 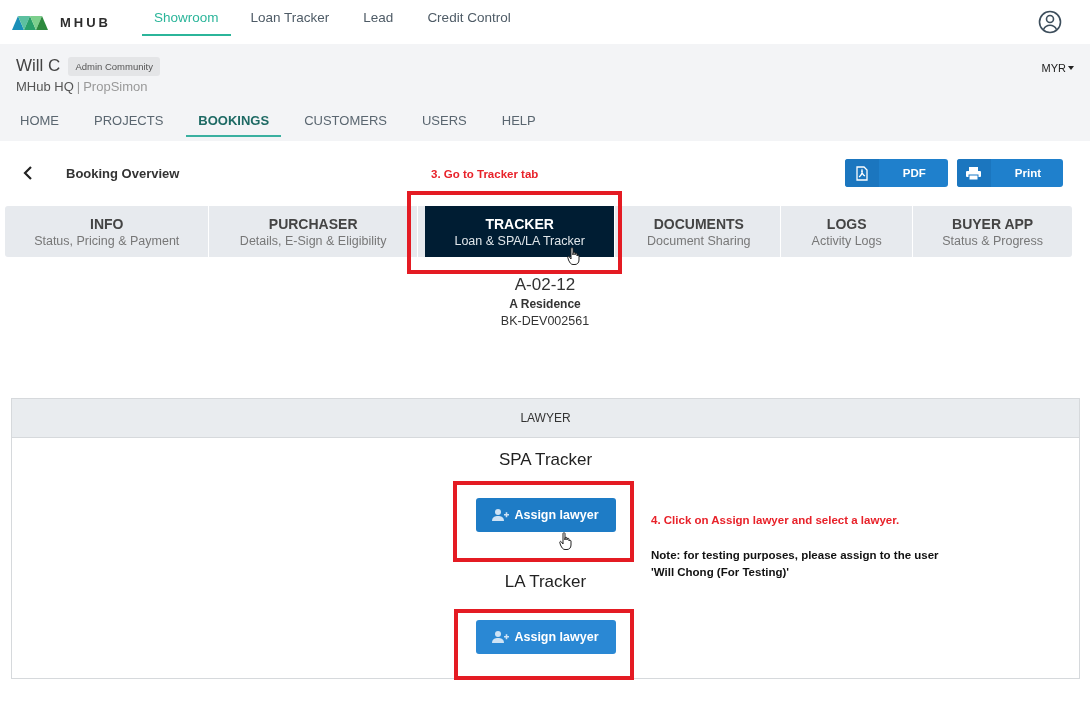 I want to click on main-nav-tab: USERS, so click(x=444, y=121).